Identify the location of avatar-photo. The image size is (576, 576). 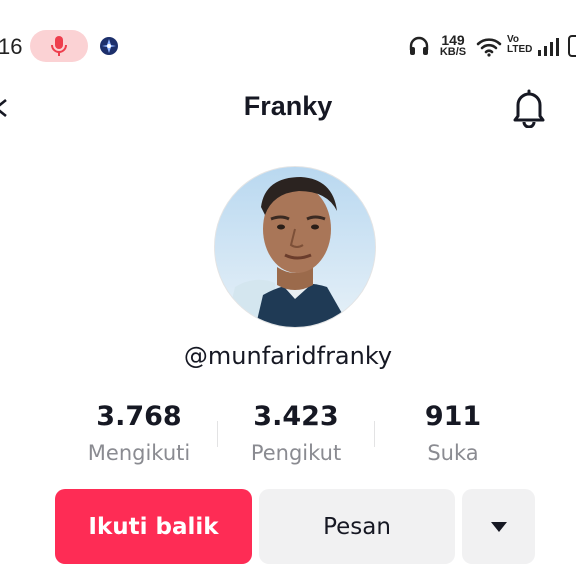
(295, 247).